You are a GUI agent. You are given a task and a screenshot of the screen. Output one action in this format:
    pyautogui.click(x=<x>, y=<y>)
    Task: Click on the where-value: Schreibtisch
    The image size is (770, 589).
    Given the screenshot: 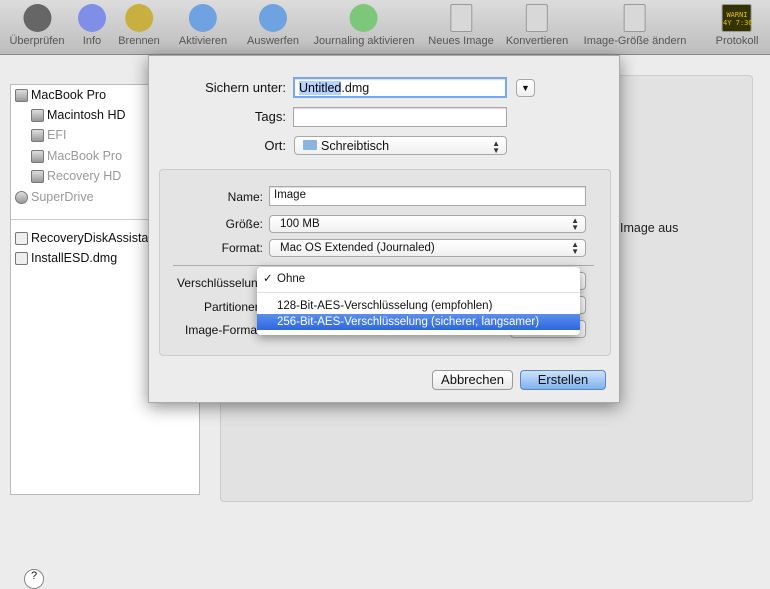 What is the action you would take?
    pyautogui.click(x=355, y=146)
    